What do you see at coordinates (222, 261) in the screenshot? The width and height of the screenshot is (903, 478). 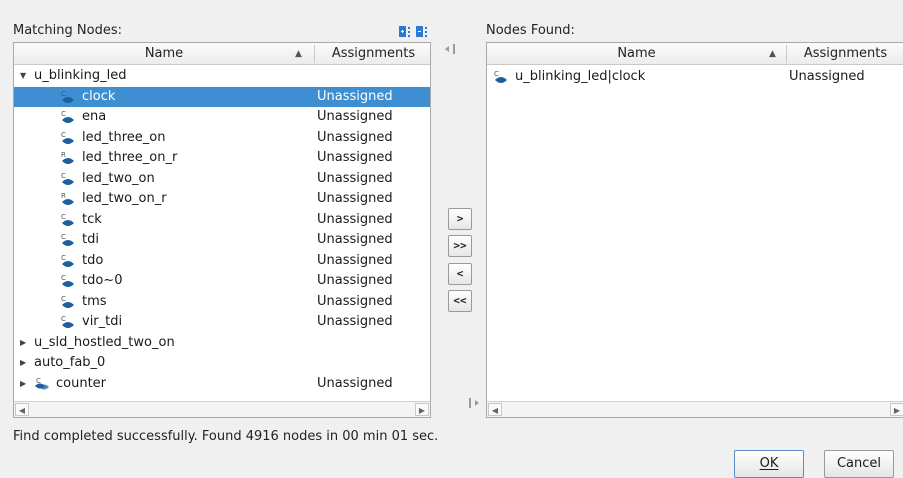 I see `list-item: Ctdo Unassigned` at bounding box center [222, 261].